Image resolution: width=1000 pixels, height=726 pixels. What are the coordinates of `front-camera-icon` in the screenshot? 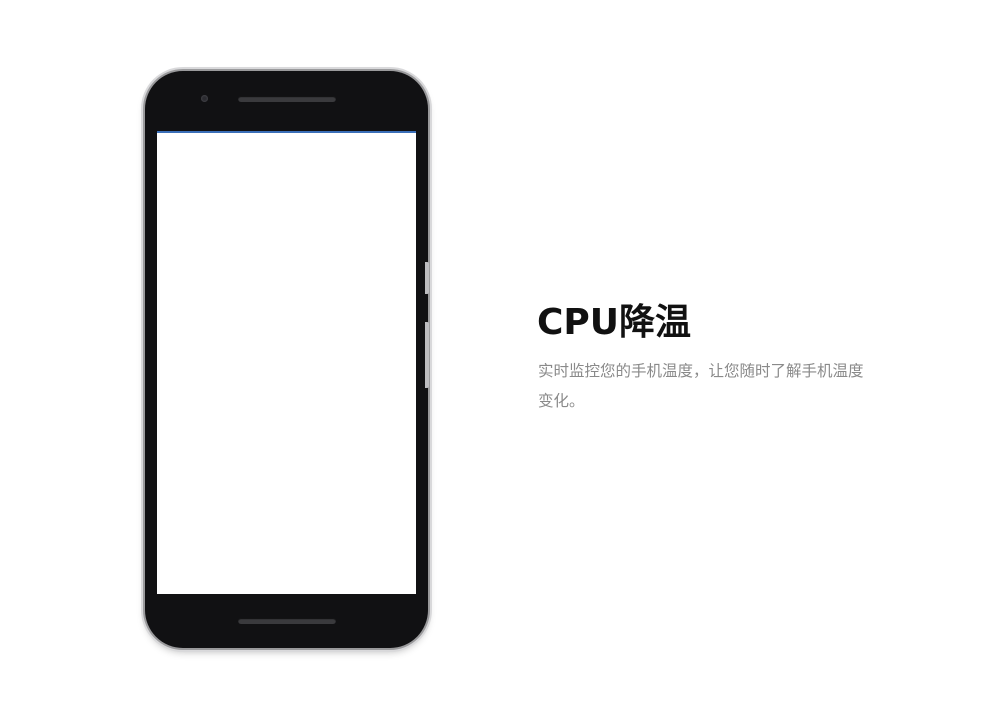 It's located at (204, 98).